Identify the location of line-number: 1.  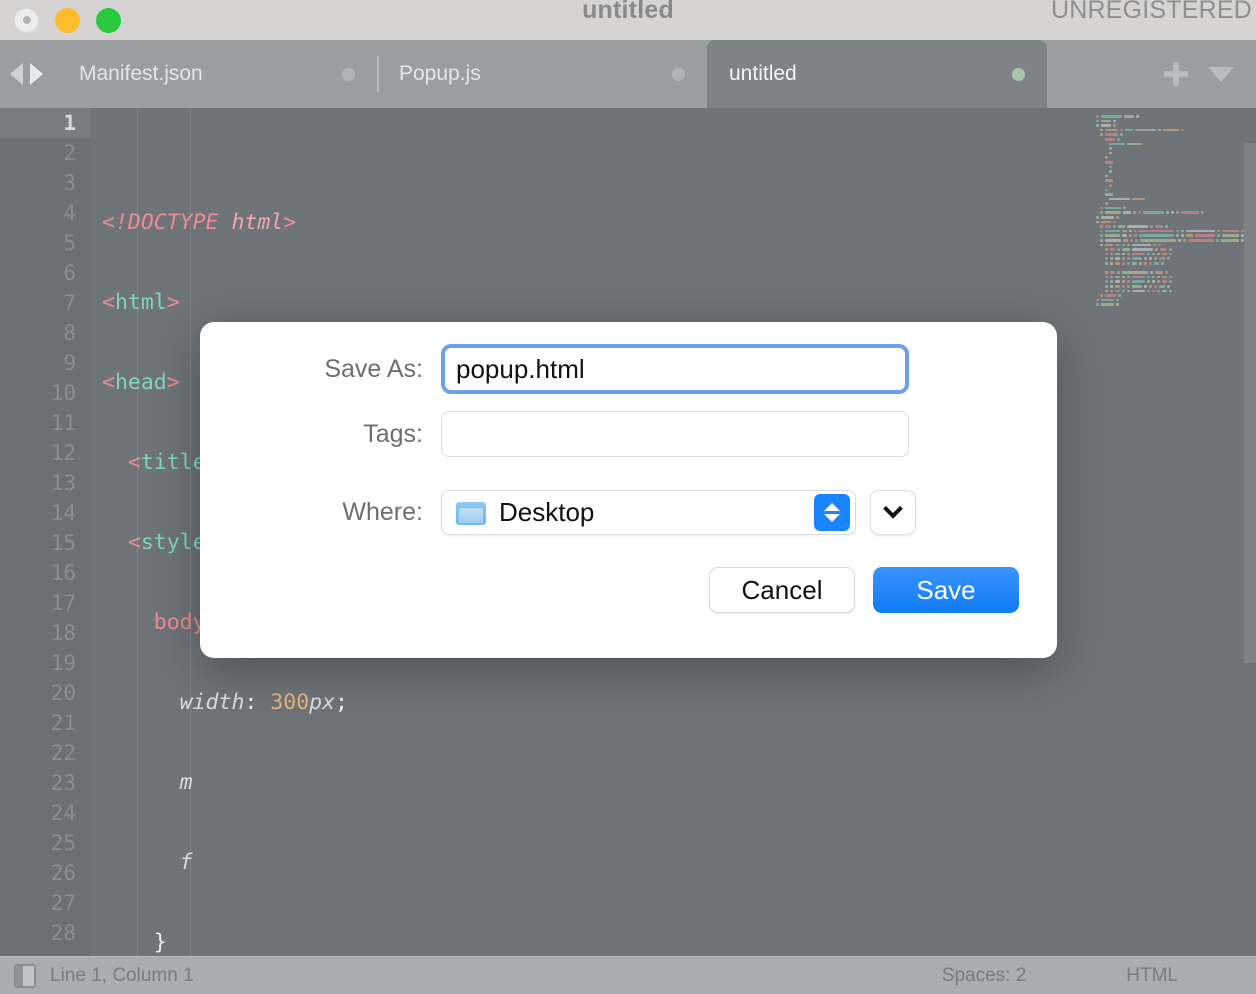
(45, 123).